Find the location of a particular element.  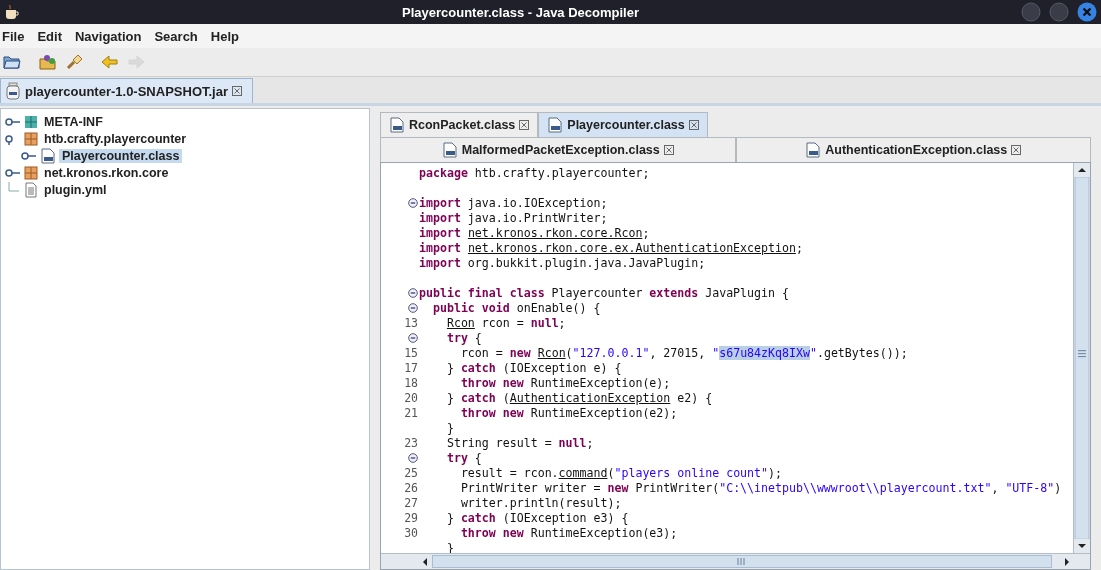

code-line: Rcon rcon = null; is located at coordinates (505, 322).